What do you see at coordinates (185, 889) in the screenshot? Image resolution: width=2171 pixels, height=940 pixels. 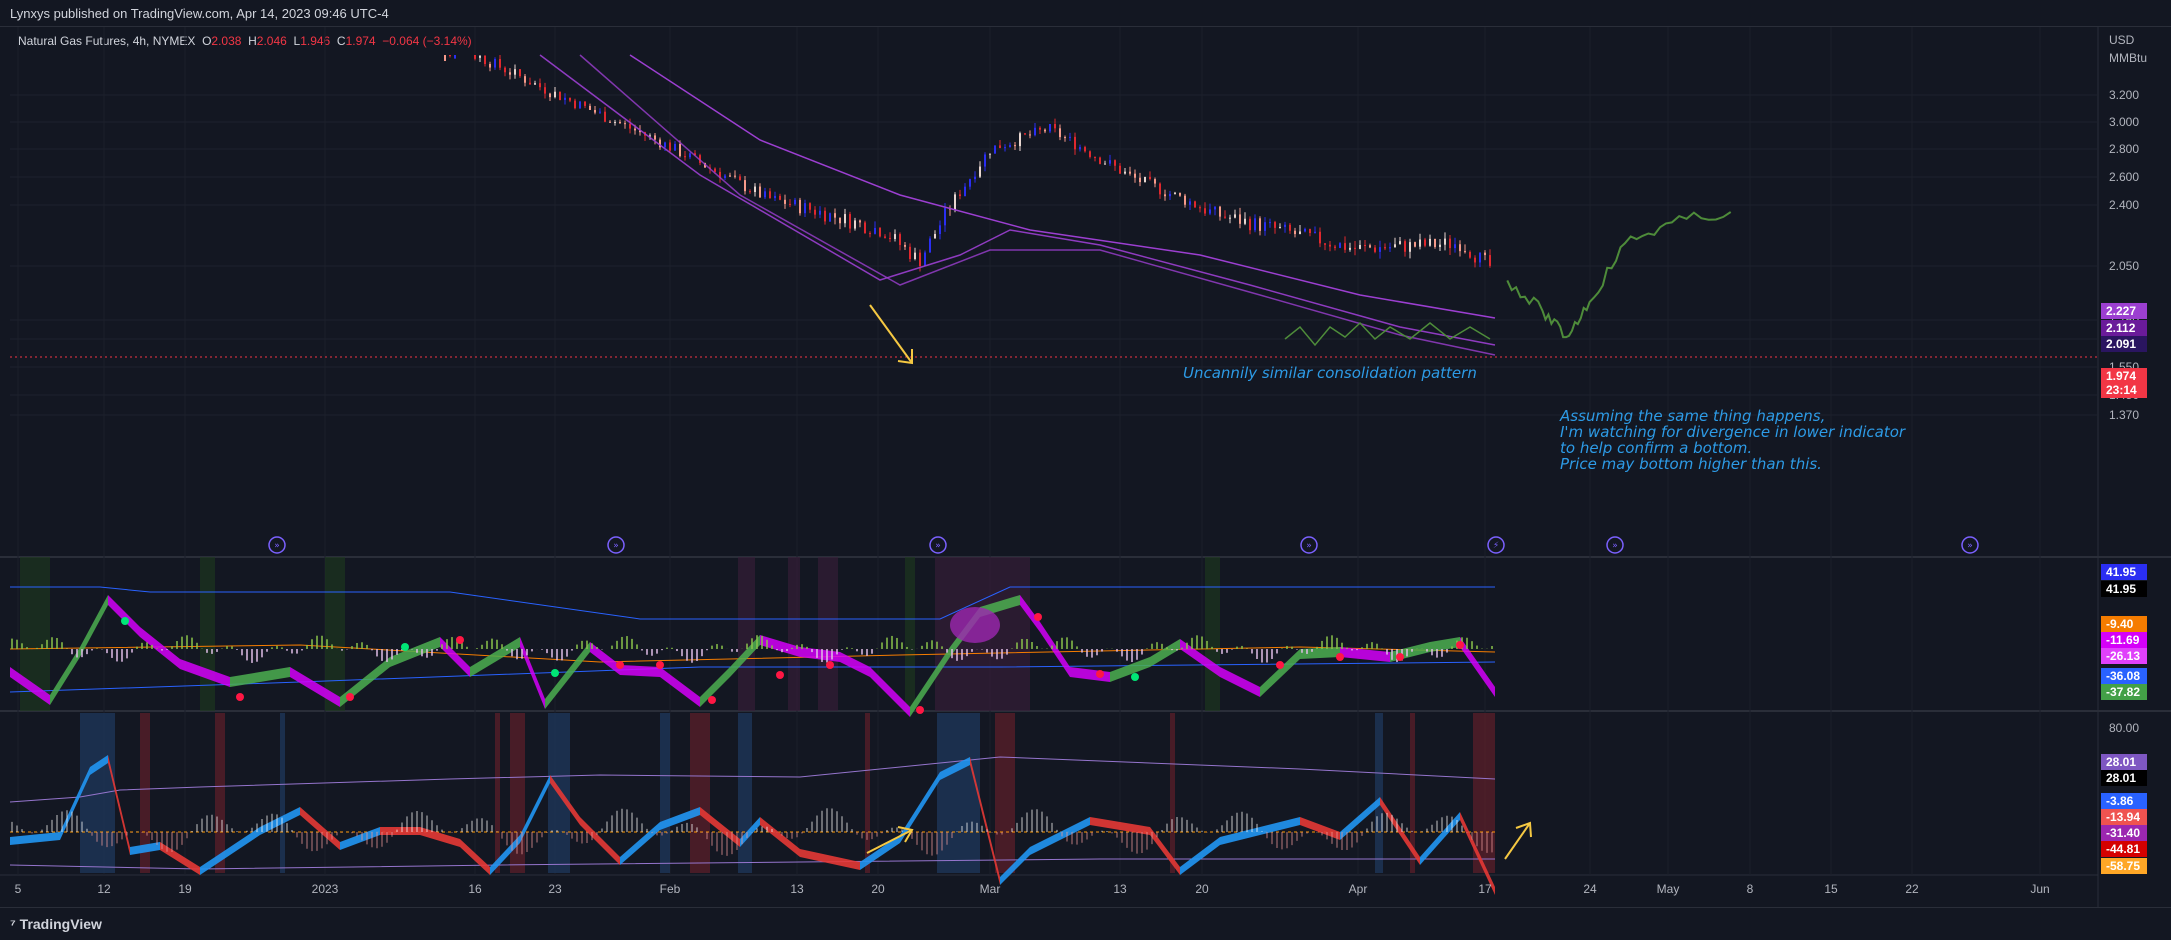 I see `time-tick-label: 19` at bounding box center [185, 889].